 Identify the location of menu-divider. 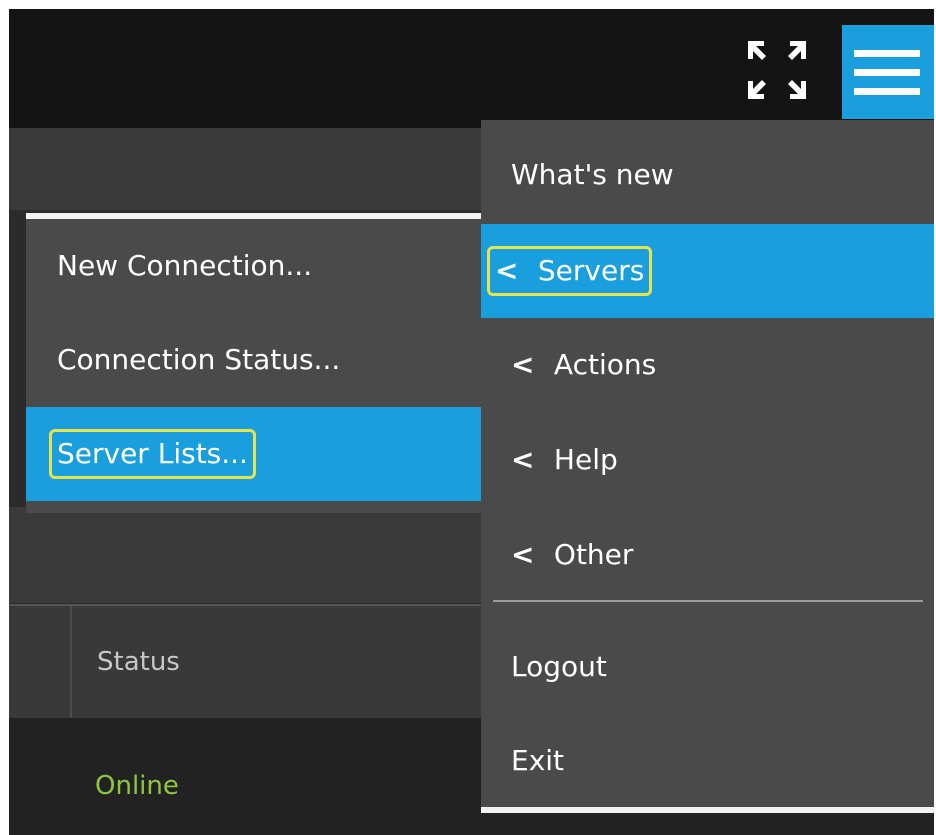
(708, 601).